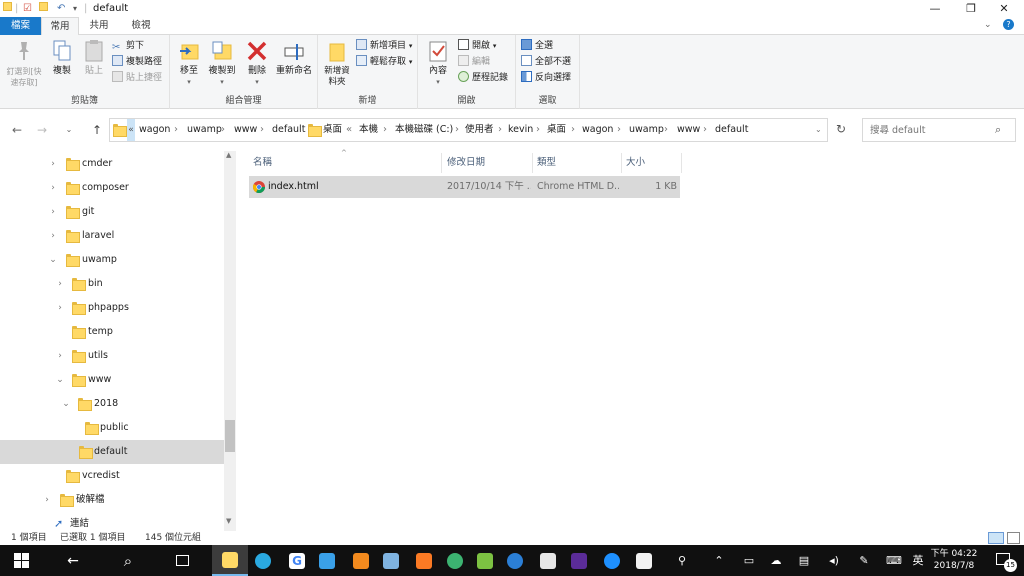 The image size is (1024, 576). Describe the element at coordinates (27, 8) in the screenshot. I see `properties-qa-icon: ☑` at that location.